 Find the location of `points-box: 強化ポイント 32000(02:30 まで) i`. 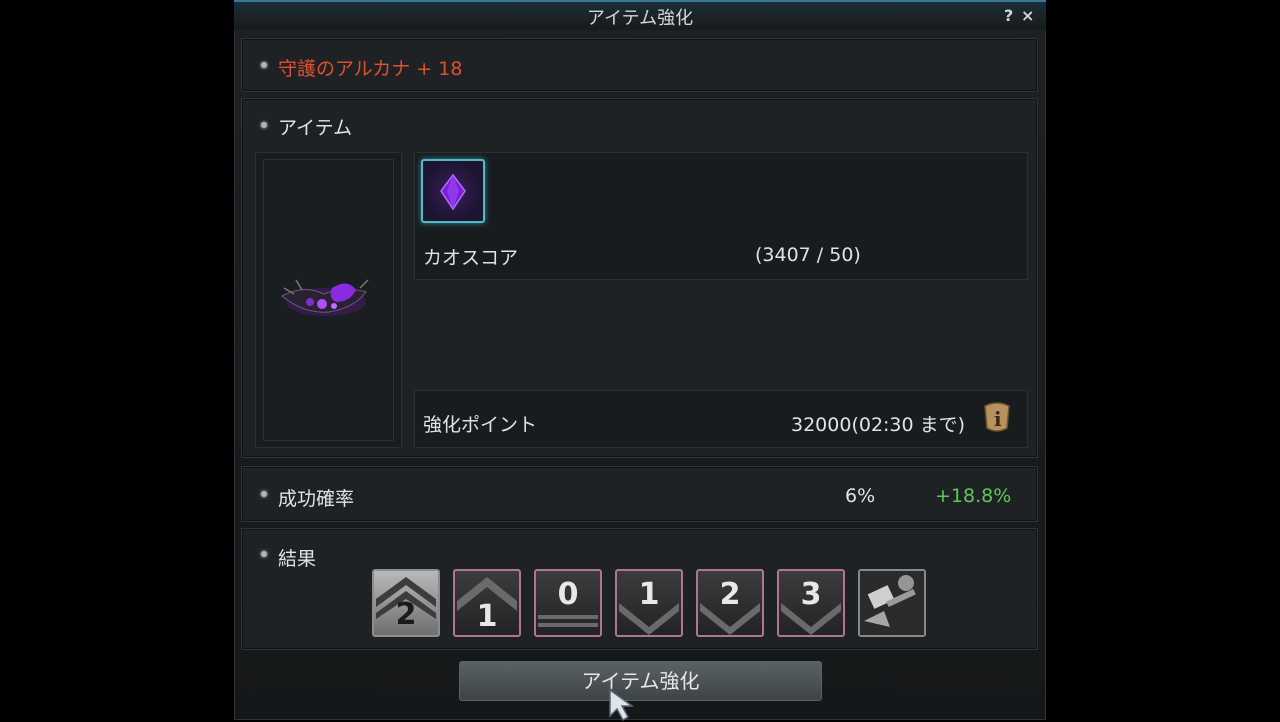

points-box: 強化ポイント 32000(02:30 まで) i is located at coordinates (721, 419).